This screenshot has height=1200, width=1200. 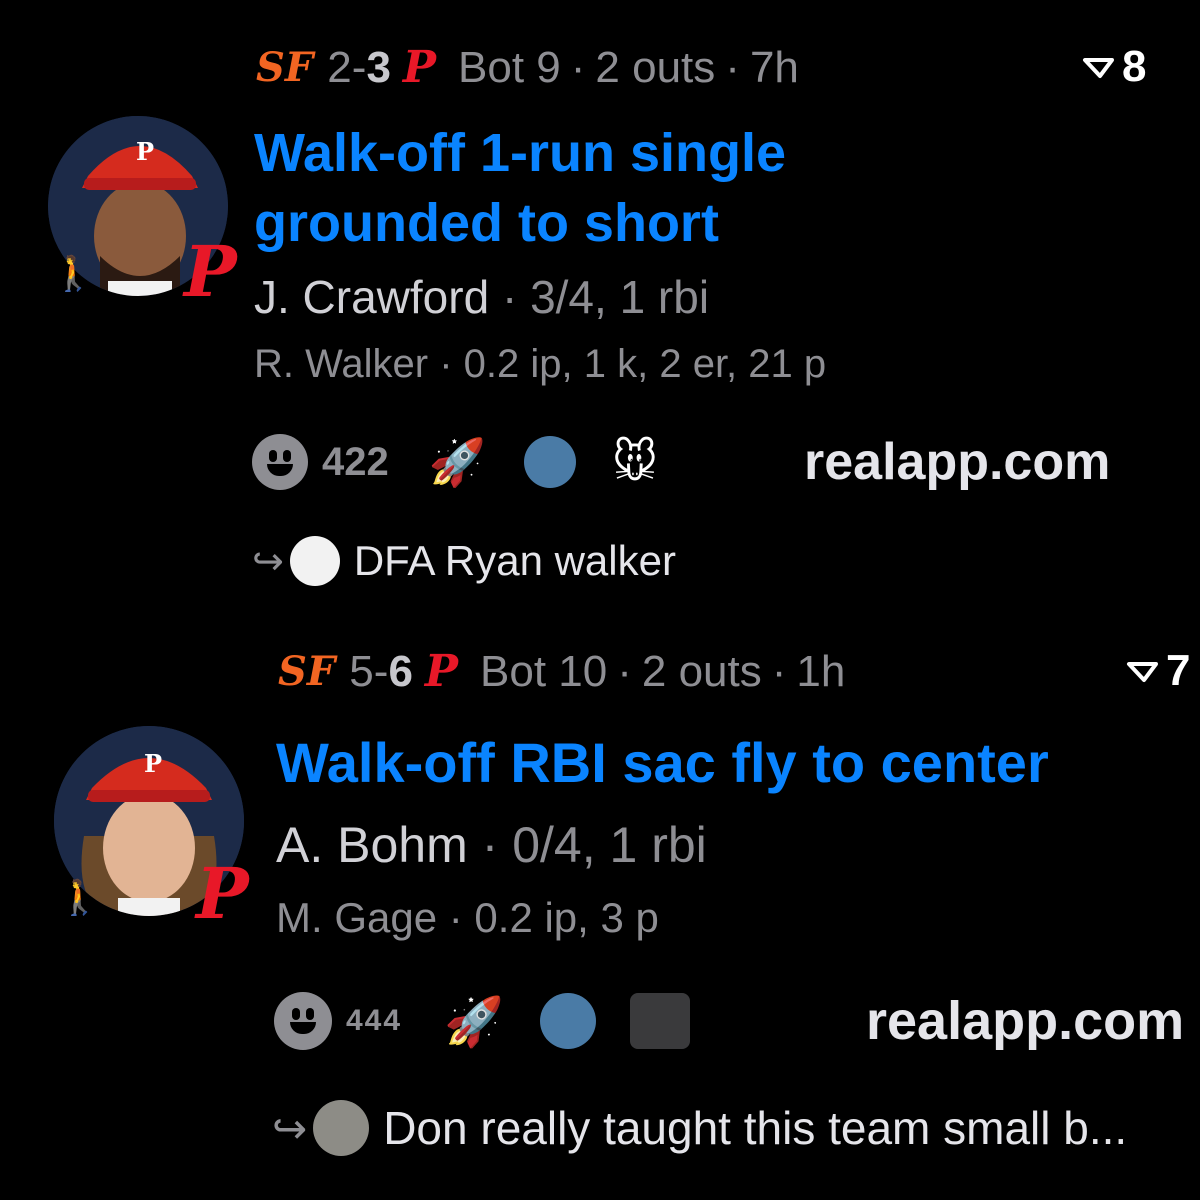 I want to click on home-score: 6, so click(x=400, y=671).